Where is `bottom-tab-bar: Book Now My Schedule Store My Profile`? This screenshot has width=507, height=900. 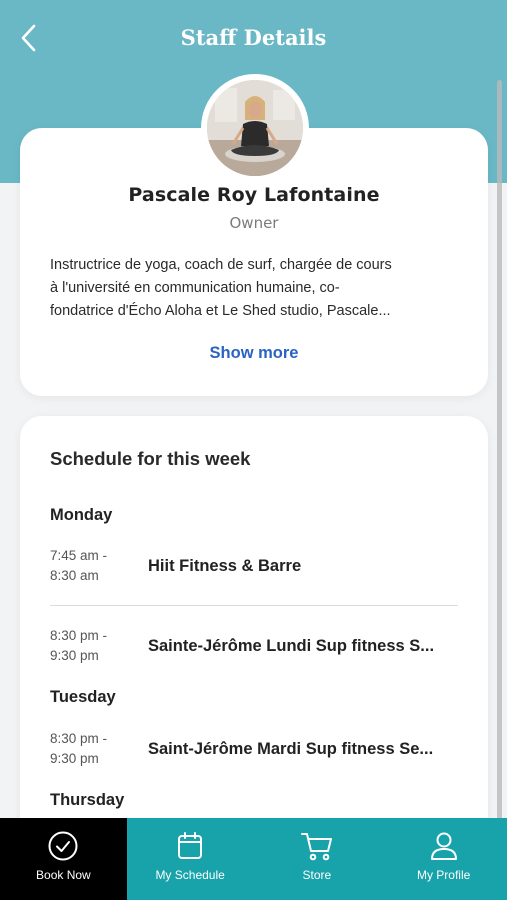 bottom-tab-bar: Book Now My Schedule Store My Profile is located at coordinates (253, 859).